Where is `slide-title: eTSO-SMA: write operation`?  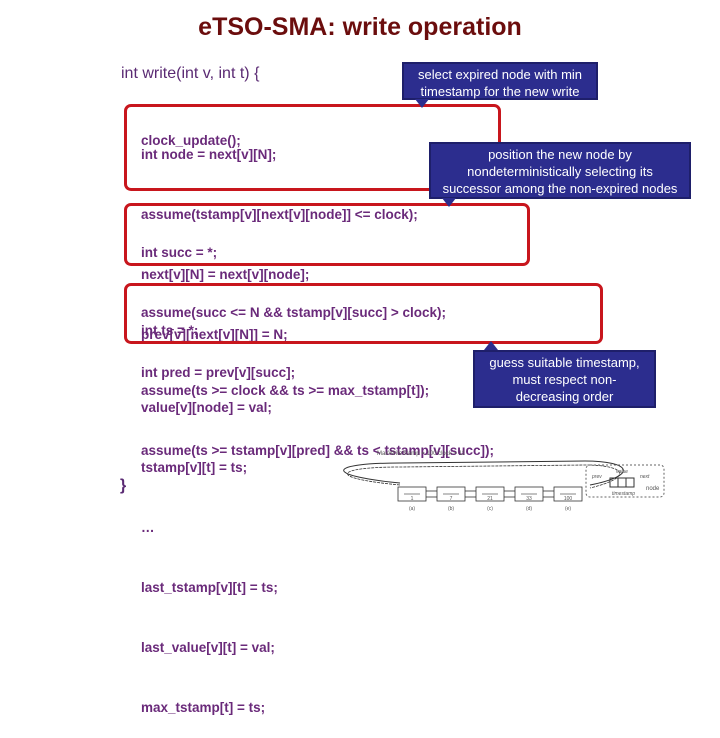 slide-title: eTSO-SMA: write operation is located at coordinates (360, 27).